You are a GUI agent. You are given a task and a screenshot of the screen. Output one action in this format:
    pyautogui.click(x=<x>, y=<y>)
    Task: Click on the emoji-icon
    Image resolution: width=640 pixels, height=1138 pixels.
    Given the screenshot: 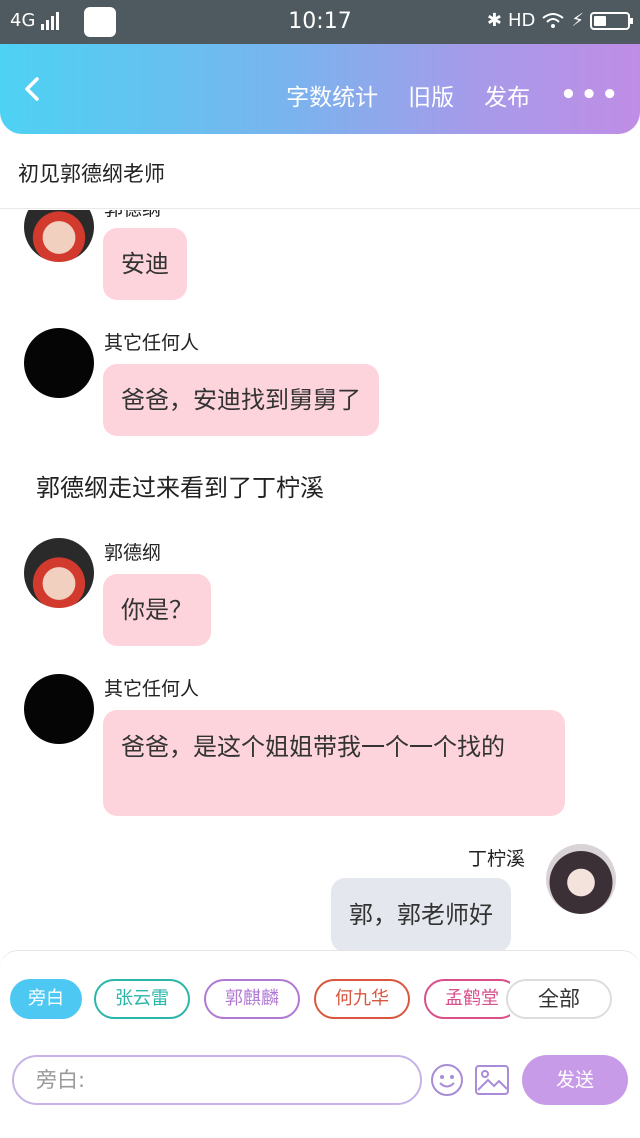 What is the action you would take?
    pyautogui.click(x=447, y=1080)
    